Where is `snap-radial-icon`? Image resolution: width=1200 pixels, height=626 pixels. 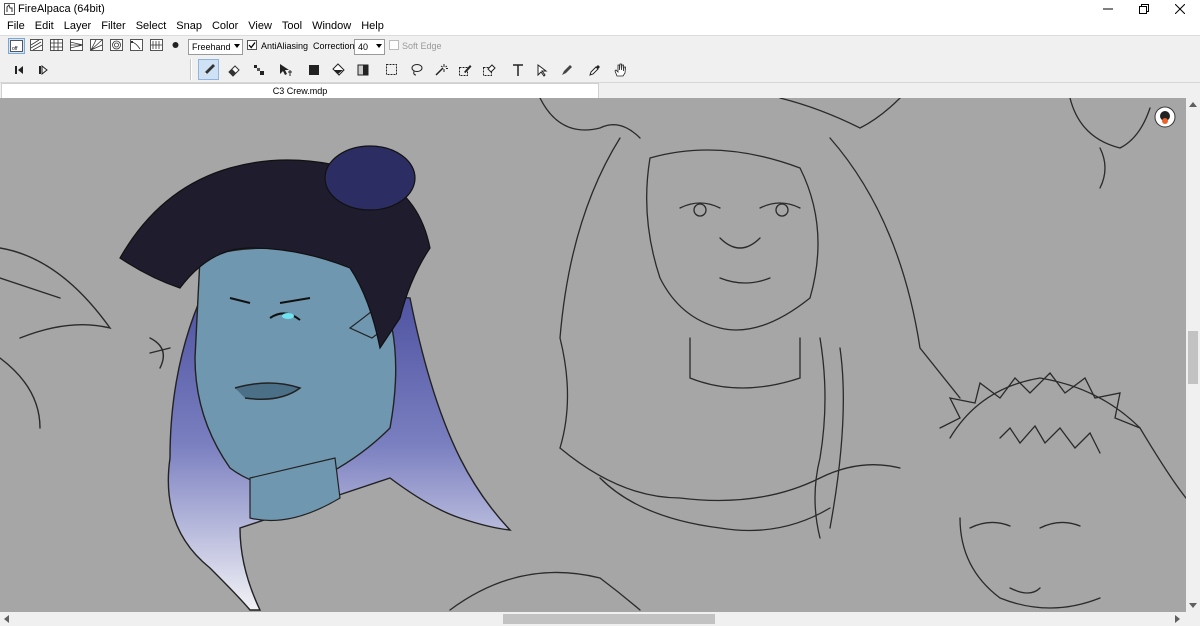
snap-radial-icon is located at coordinates (96, 45).